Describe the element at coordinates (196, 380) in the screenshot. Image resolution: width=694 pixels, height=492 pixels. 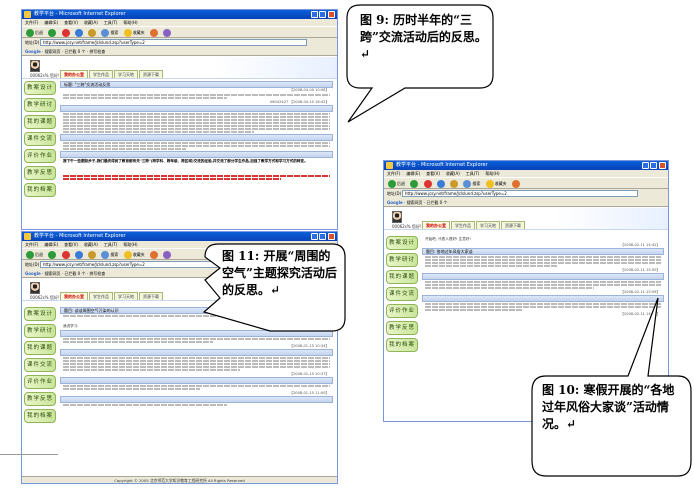
I see `reply-header` at that location.